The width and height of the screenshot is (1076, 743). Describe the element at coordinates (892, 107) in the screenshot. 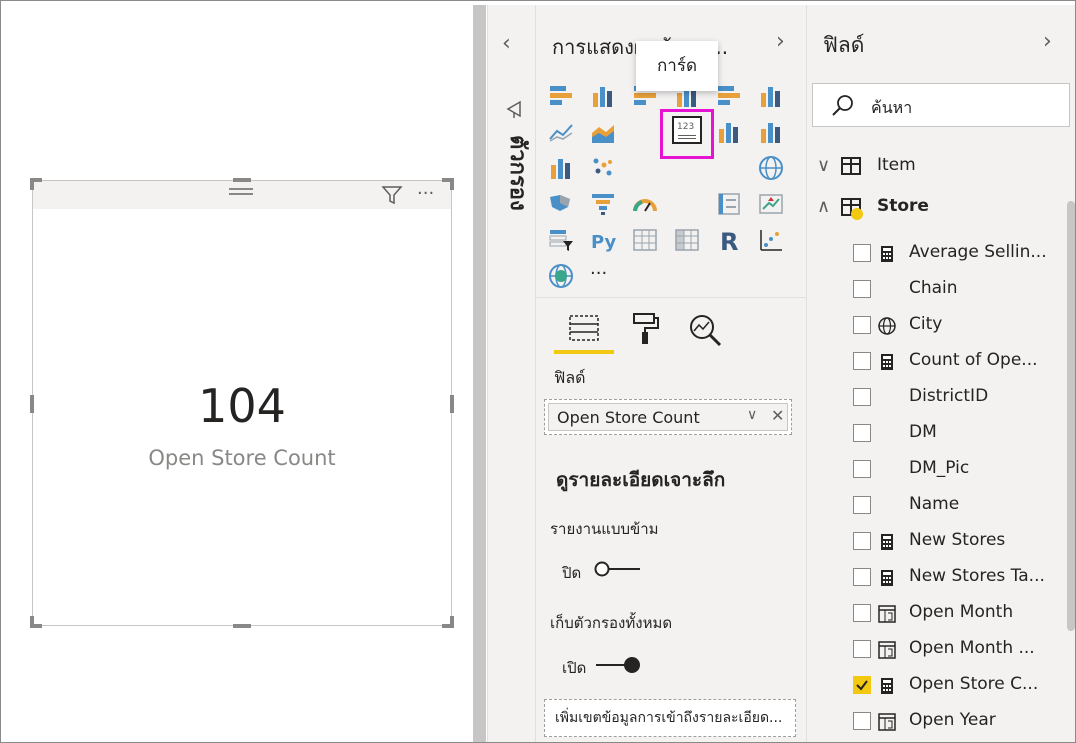

I see `search-placeholder: ค้นหา` at that location.